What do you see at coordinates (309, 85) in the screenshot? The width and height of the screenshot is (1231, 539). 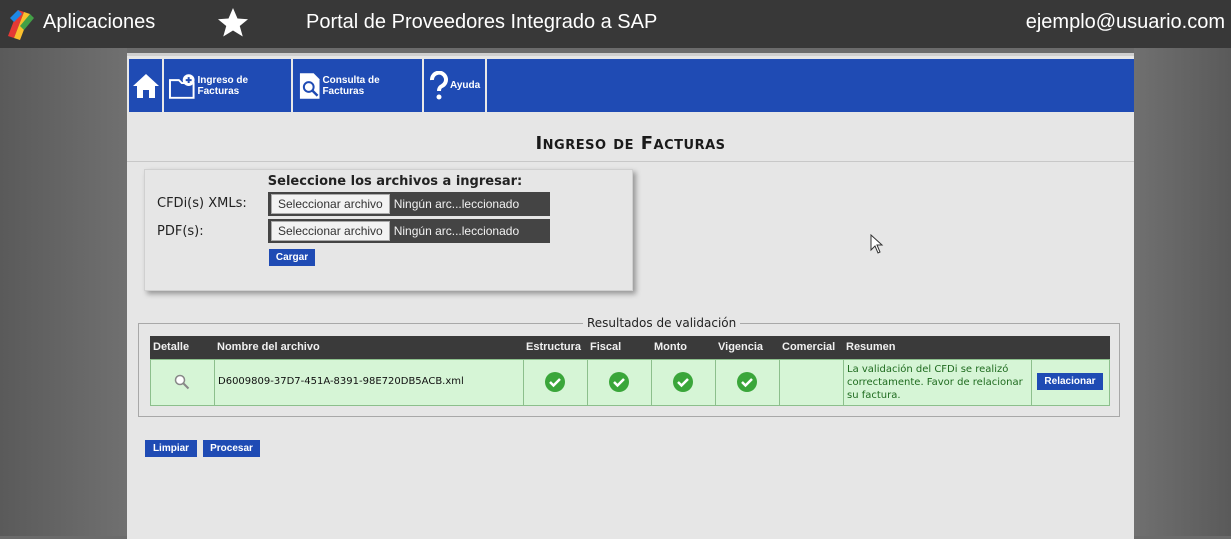 I see `document-search-icon` at bounding box center [309, 85].